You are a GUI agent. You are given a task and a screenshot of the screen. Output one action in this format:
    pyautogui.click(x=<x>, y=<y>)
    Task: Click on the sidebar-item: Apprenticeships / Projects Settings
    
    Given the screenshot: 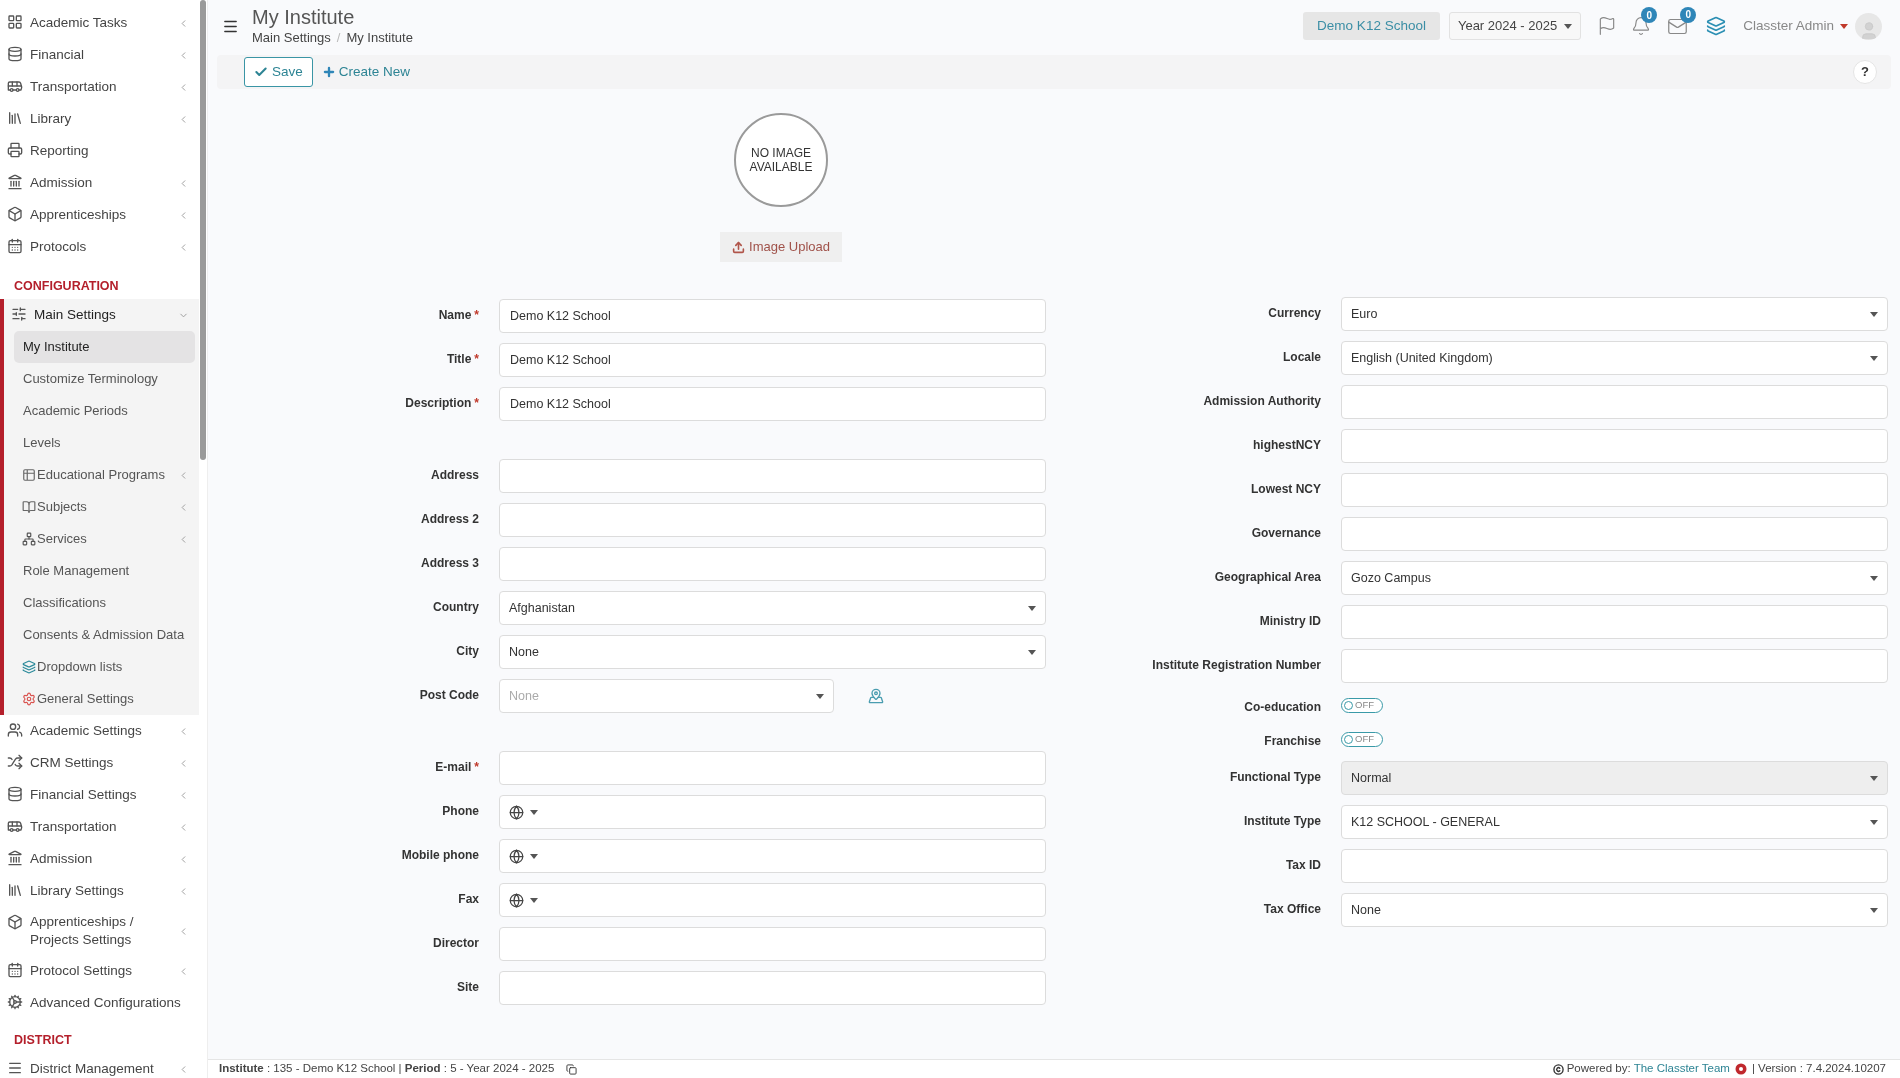 What is the action you would take?
    pyautogui.click(x=99, y=931)
    